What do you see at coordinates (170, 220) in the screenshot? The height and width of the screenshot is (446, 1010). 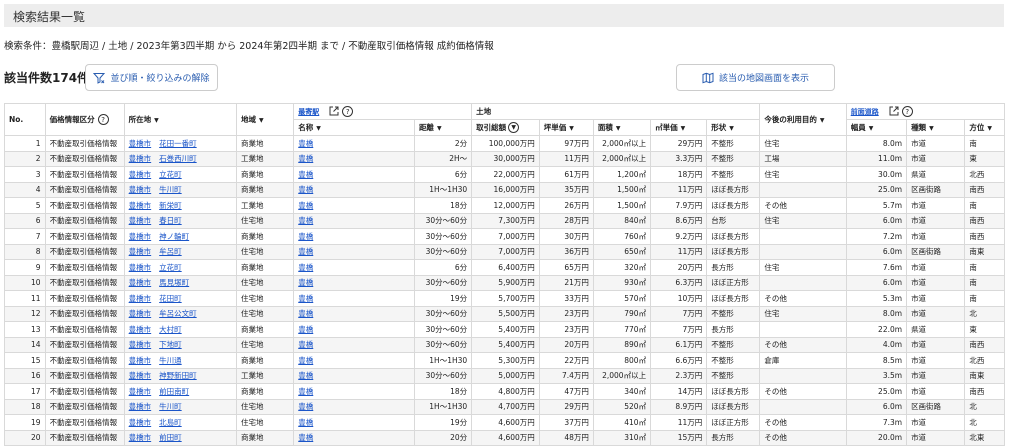 I see `town-link: 春日町` at bounding box center [170, 220].